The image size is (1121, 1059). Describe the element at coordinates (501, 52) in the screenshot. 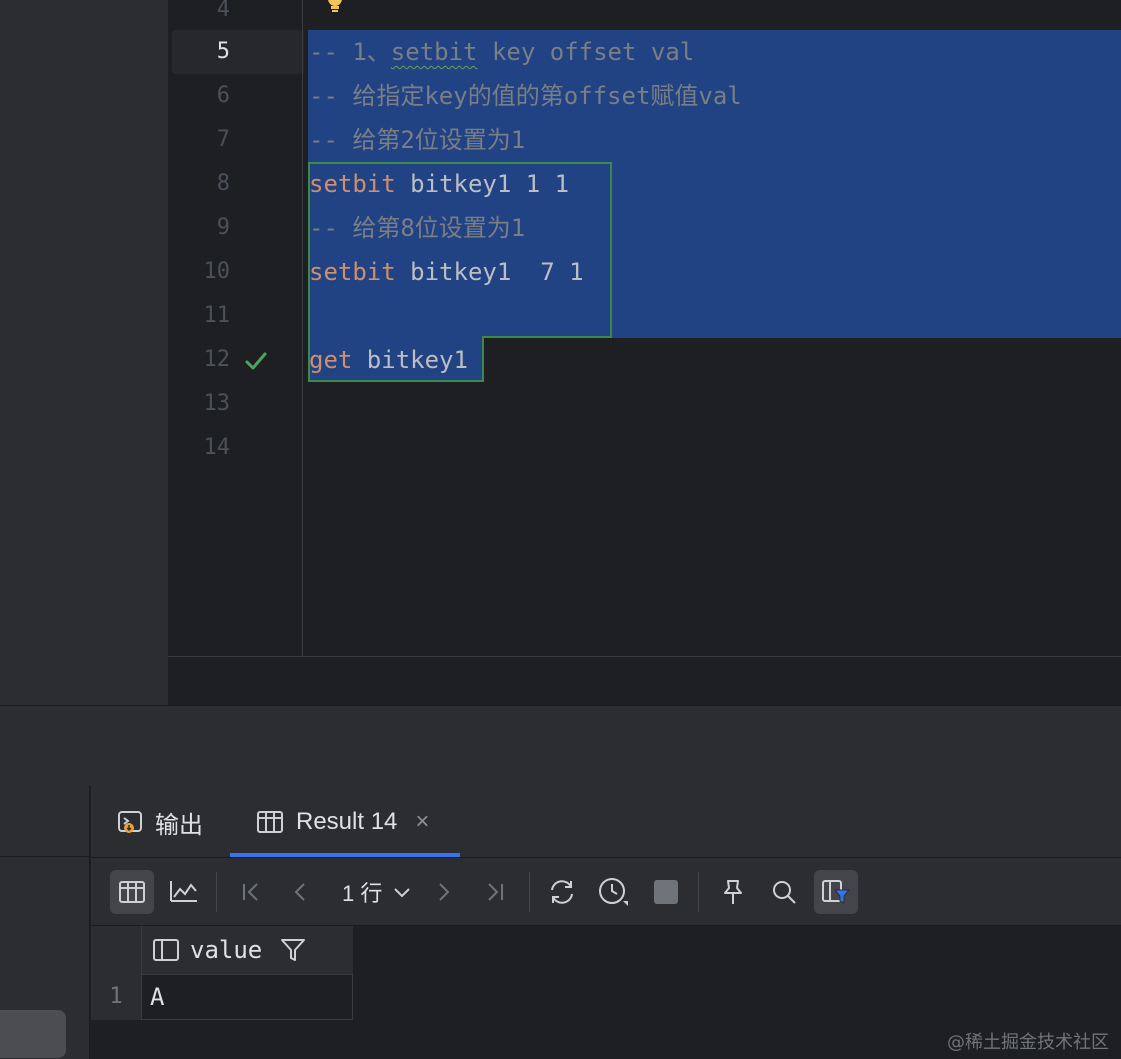

I see `code-line-5: -- 1、setbit key offset val` at that location.